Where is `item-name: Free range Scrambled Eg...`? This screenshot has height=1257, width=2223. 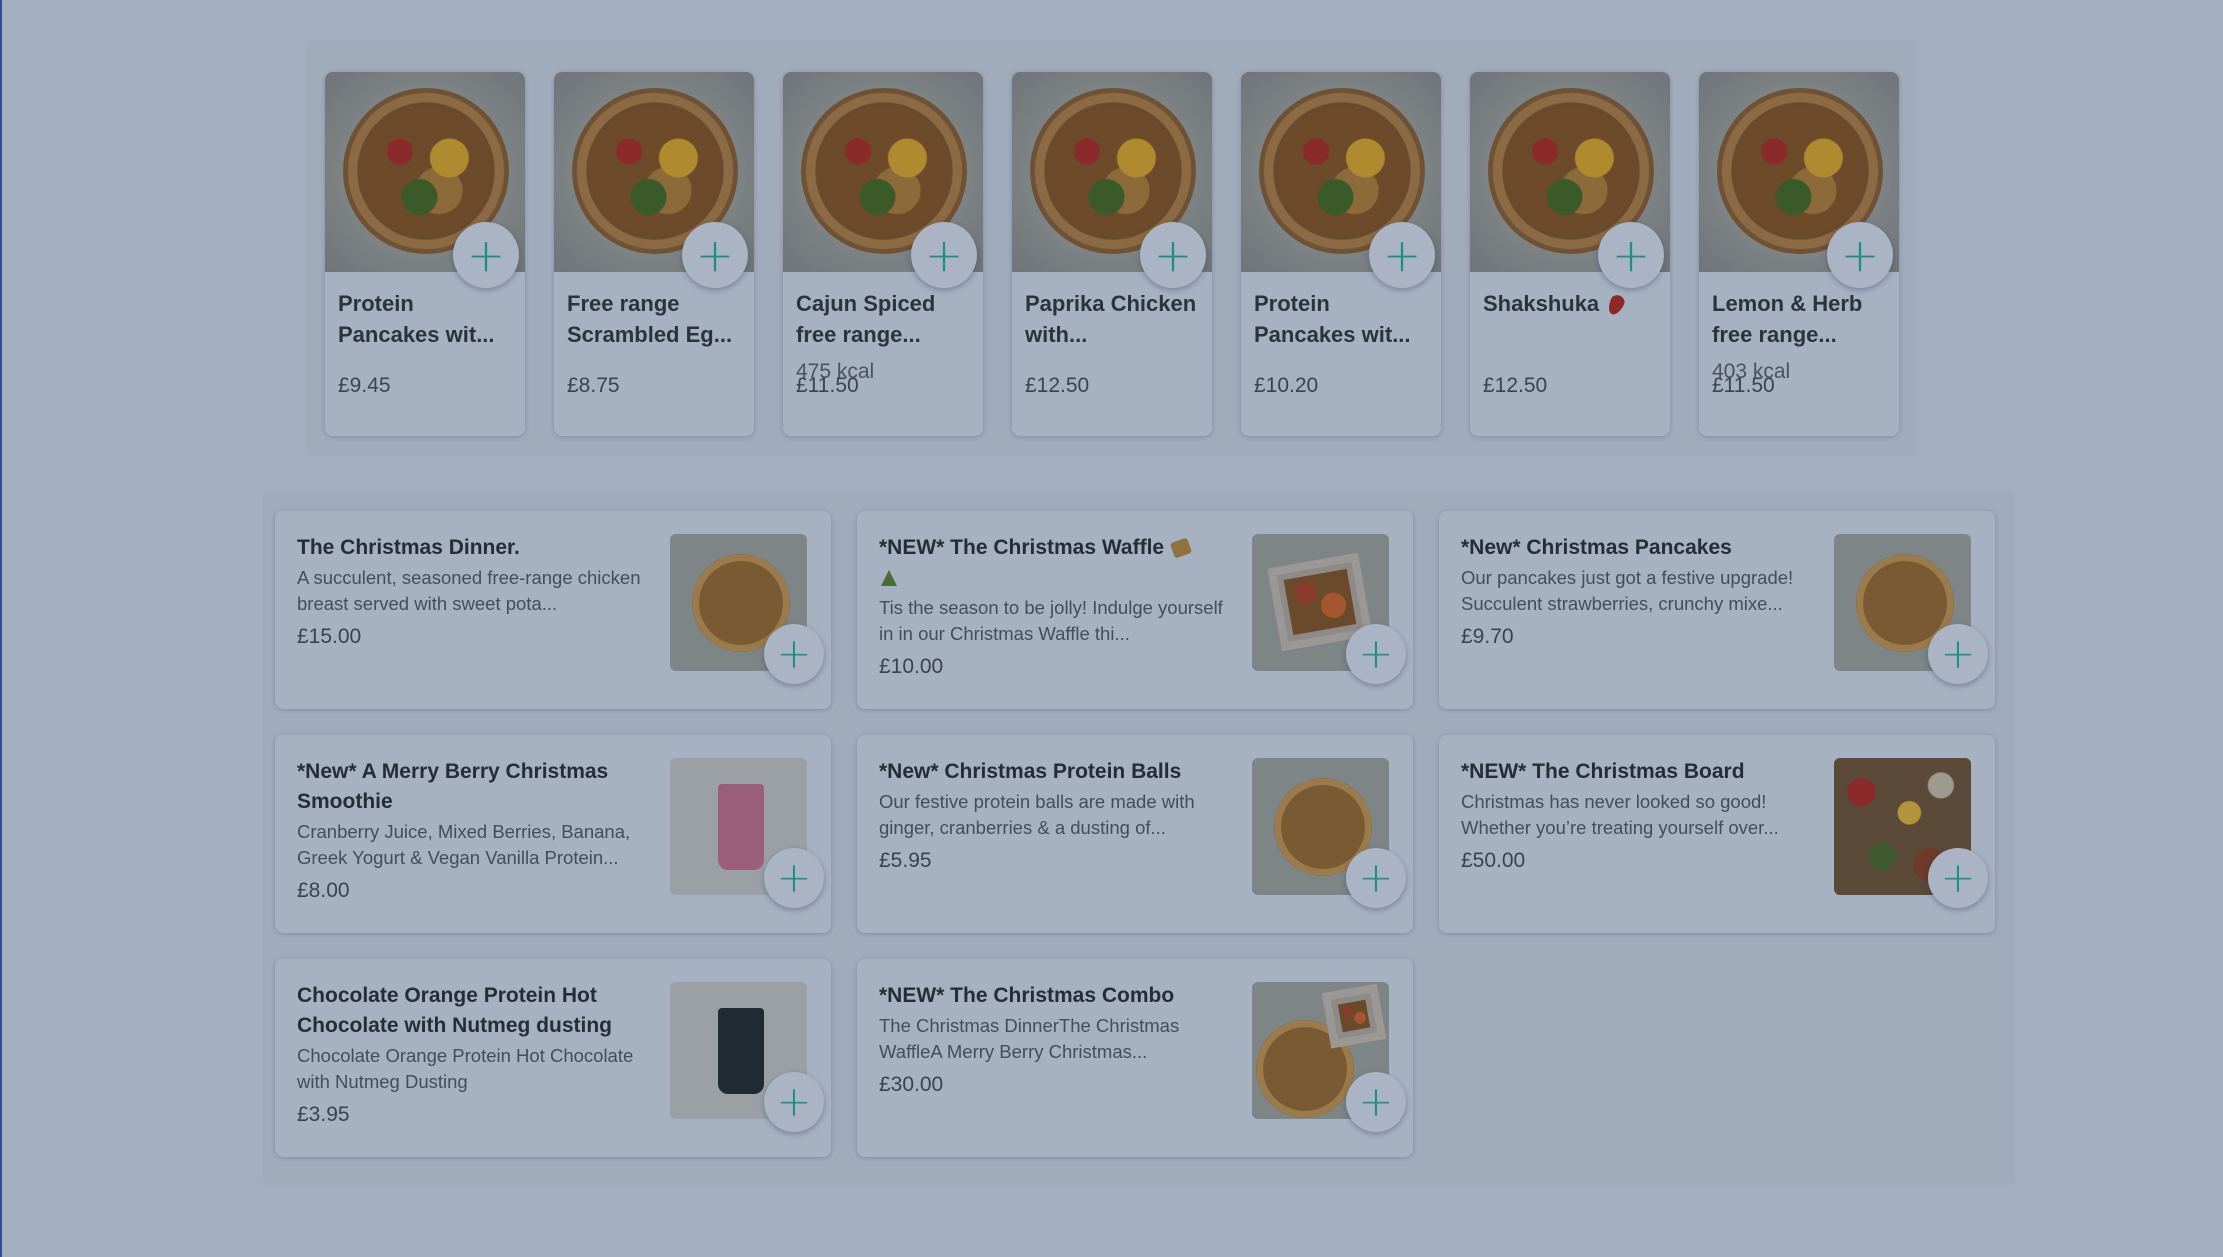
item-name: Free range Scrambled Eg... is located at coordinates (650, 319).